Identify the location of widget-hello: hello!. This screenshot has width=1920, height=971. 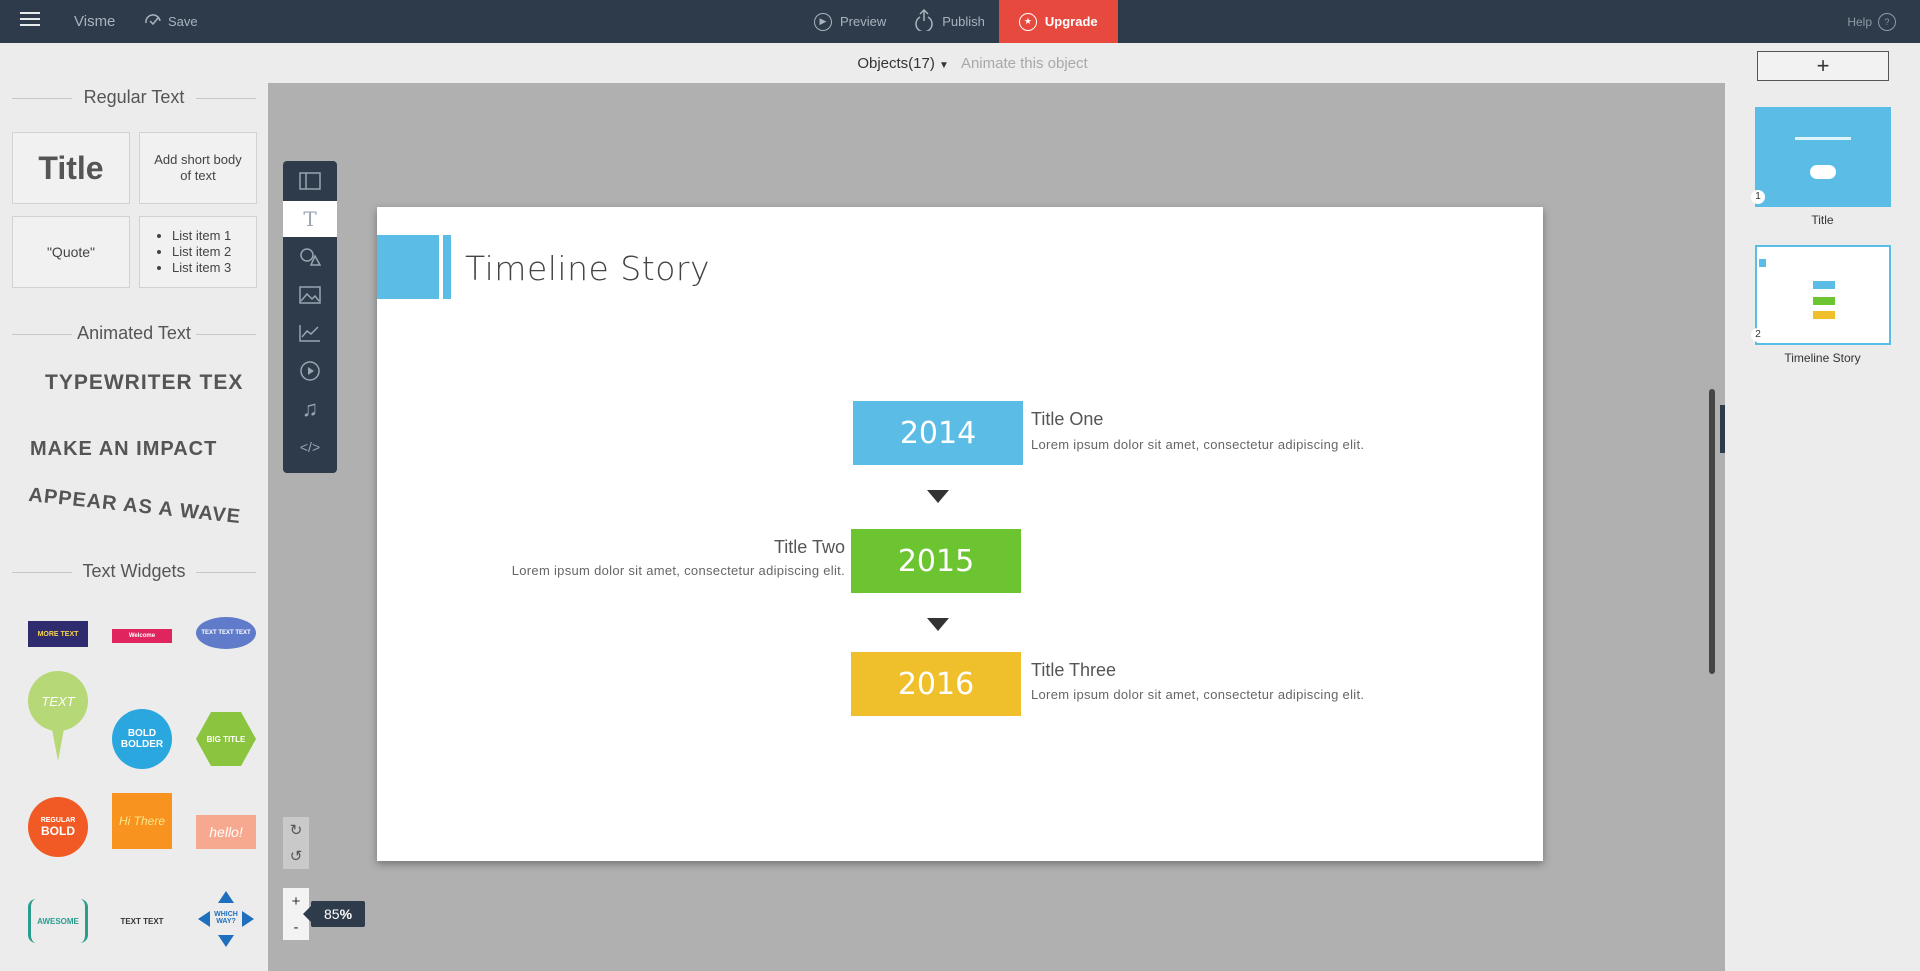
(226, 832).